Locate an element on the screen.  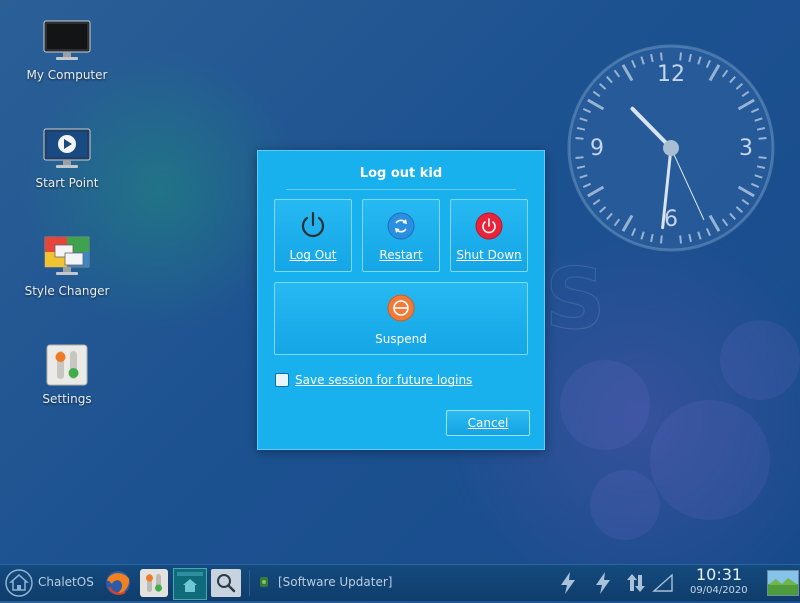
network-arrows-icon is located at coordinates (636, 583).